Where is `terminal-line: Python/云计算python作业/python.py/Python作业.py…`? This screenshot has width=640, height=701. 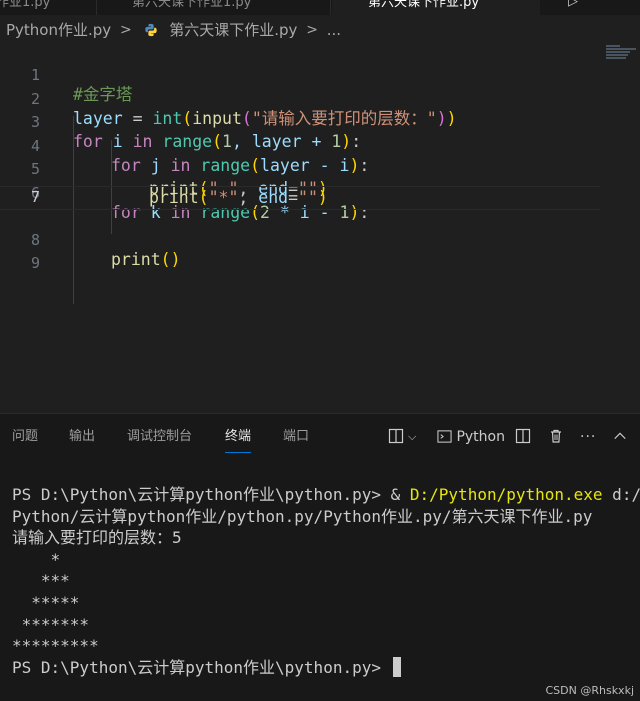
terminal-line: Python/云计算python作业/python.py/Python作业.py… is located at coordinates (302, 516).